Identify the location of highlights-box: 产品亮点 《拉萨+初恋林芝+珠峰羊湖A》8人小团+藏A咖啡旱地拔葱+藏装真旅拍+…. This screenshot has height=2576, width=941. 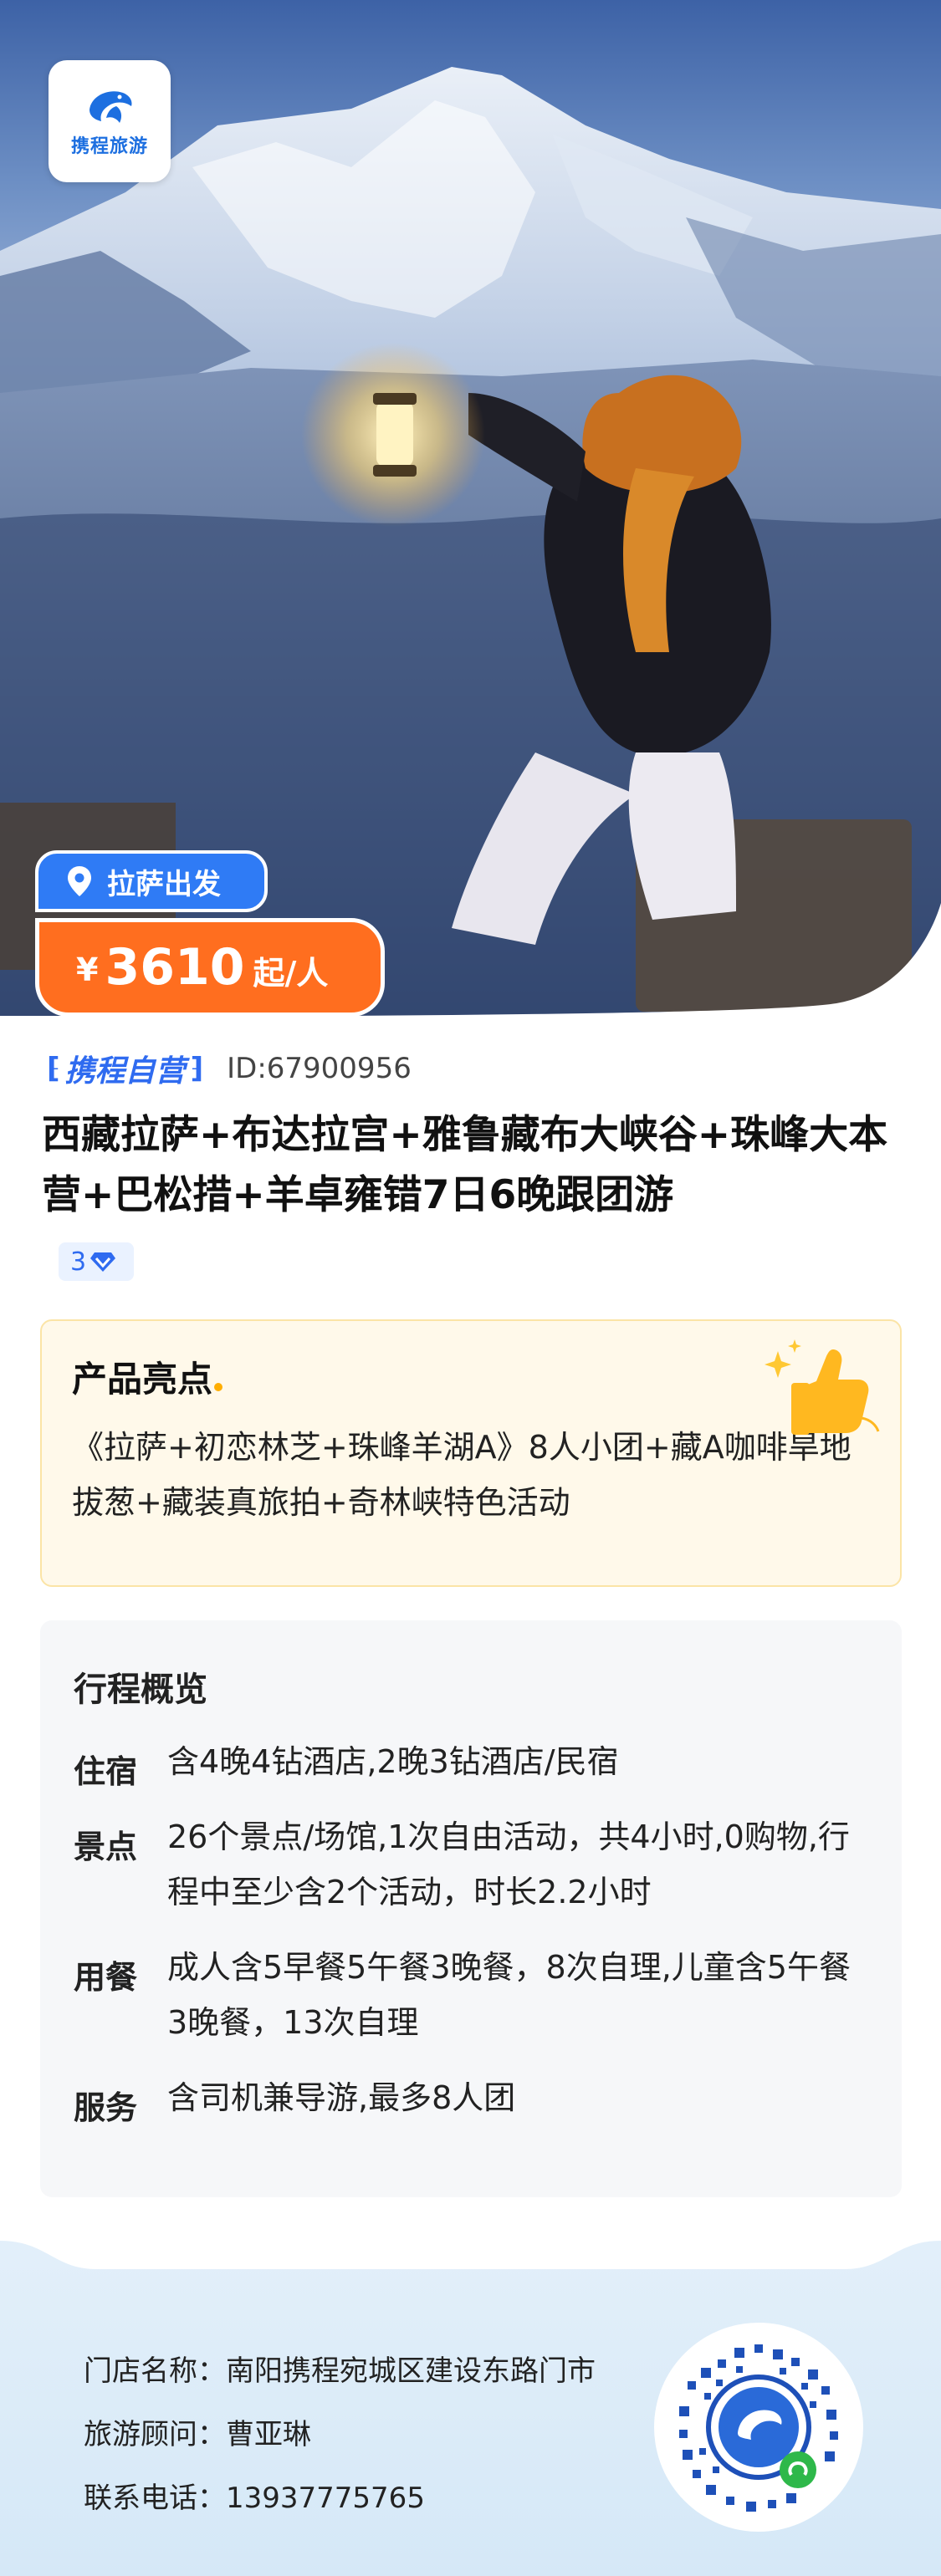
(471, 1453).